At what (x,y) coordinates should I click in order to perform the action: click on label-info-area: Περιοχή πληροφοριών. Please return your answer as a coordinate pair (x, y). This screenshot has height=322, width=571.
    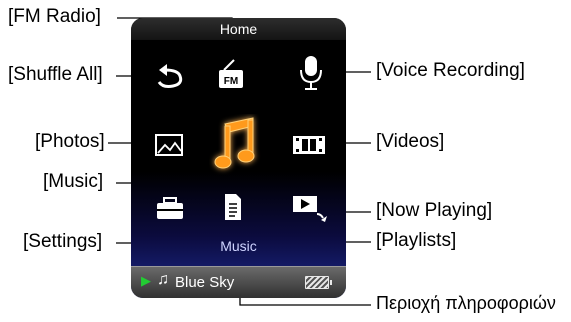
    Looking at the image, I should click on (466, 303).